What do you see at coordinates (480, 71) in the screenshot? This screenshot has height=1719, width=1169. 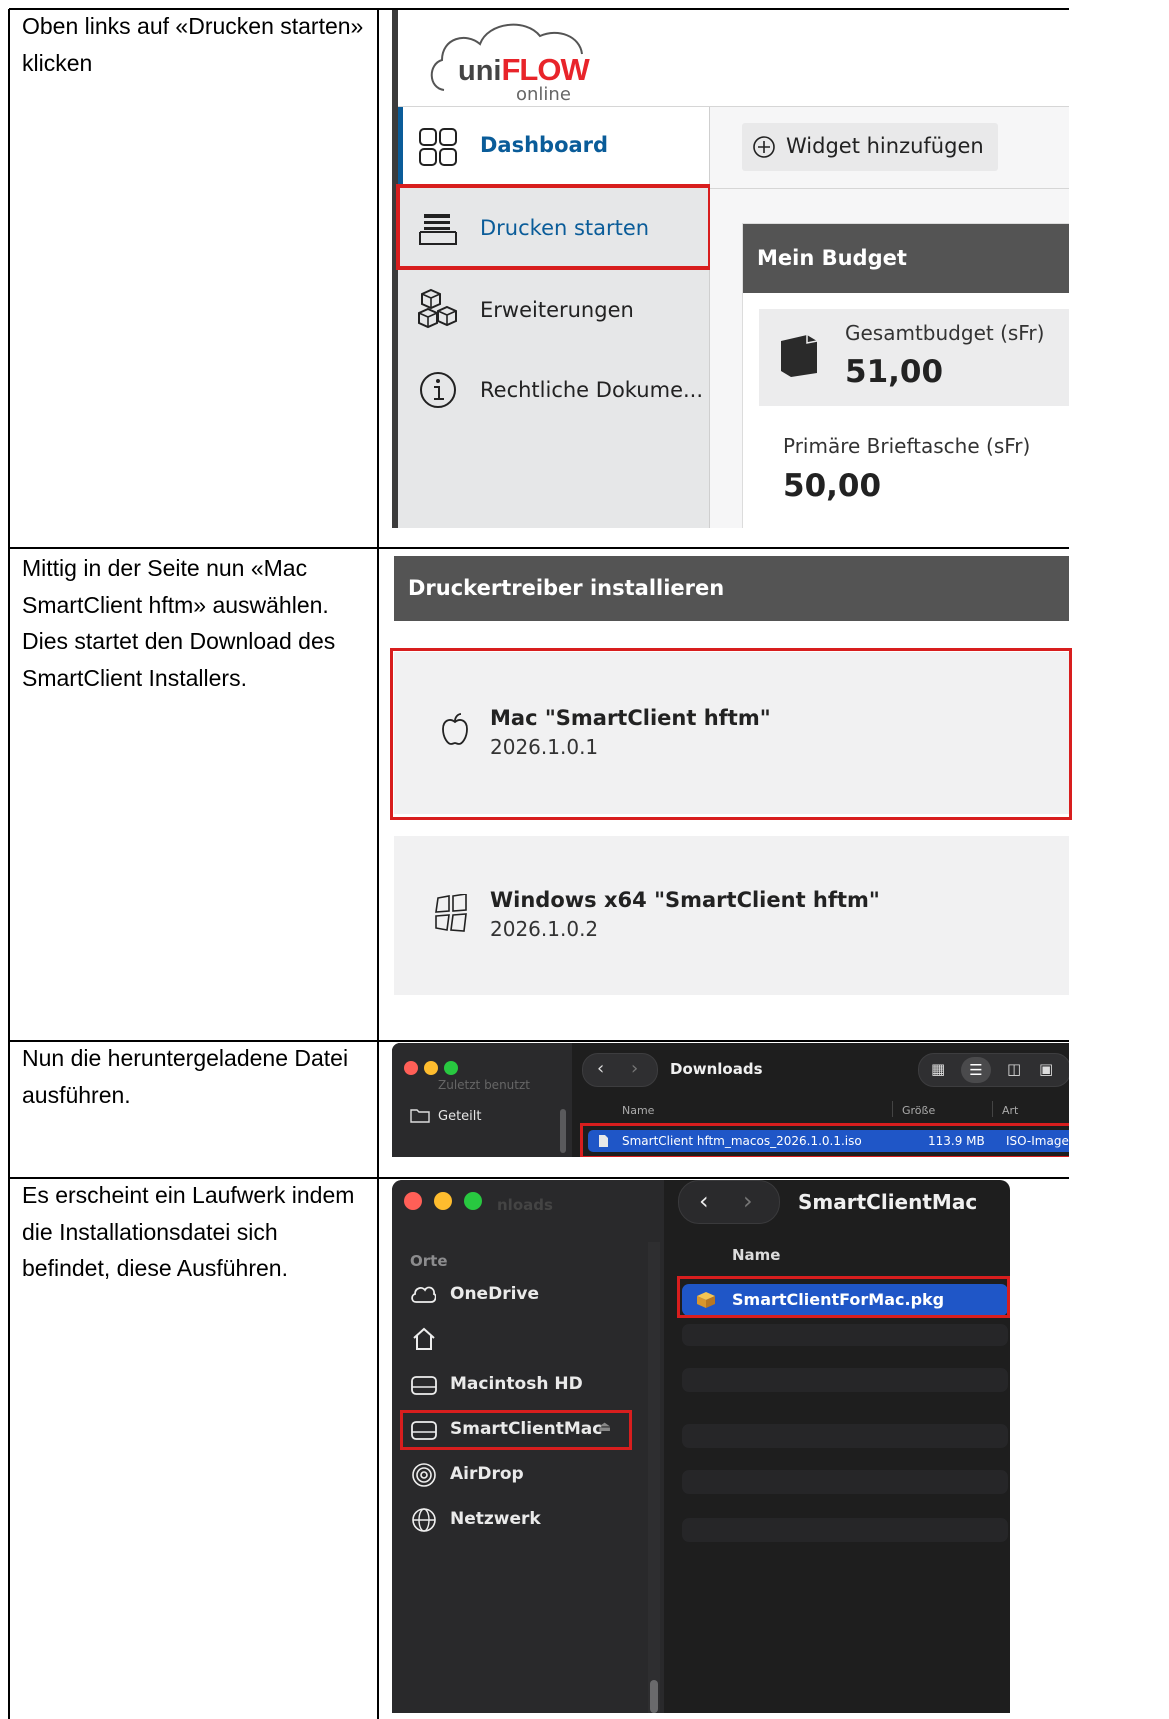 I see `logo-uni: uni` at bounding box center [480, 71].